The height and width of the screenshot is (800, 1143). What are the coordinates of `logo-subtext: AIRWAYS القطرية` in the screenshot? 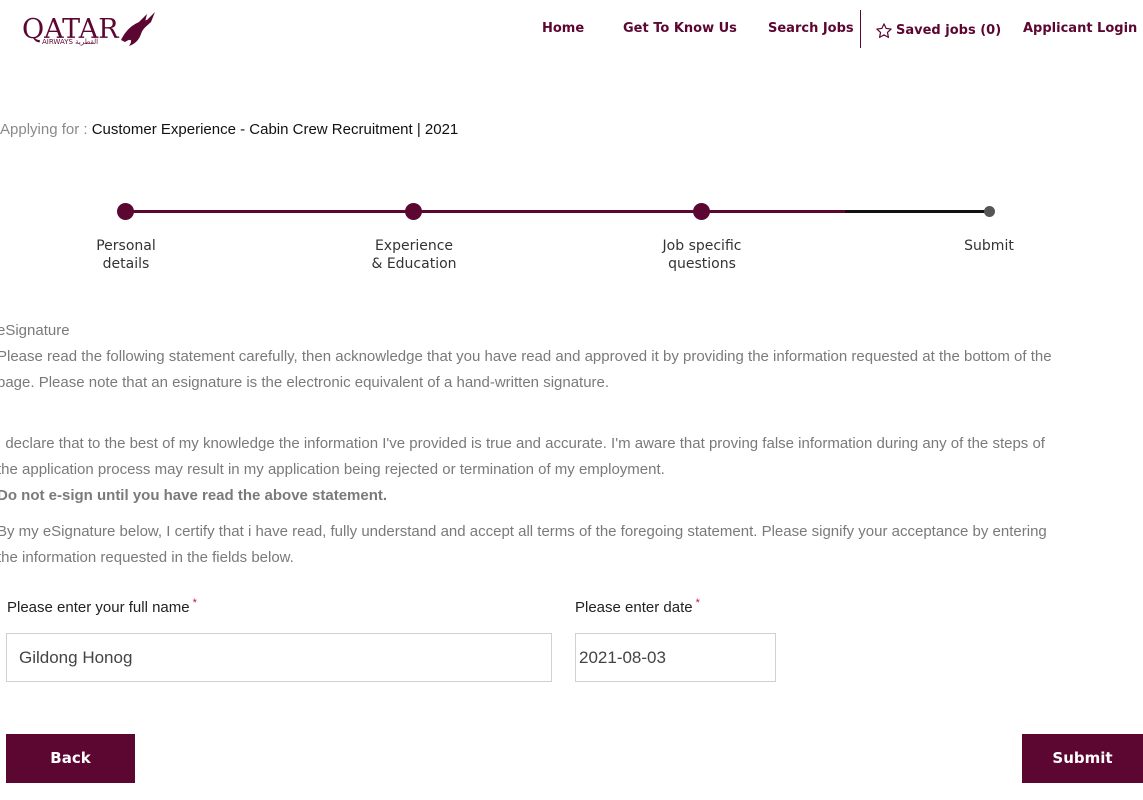 It's located at (70, 42).